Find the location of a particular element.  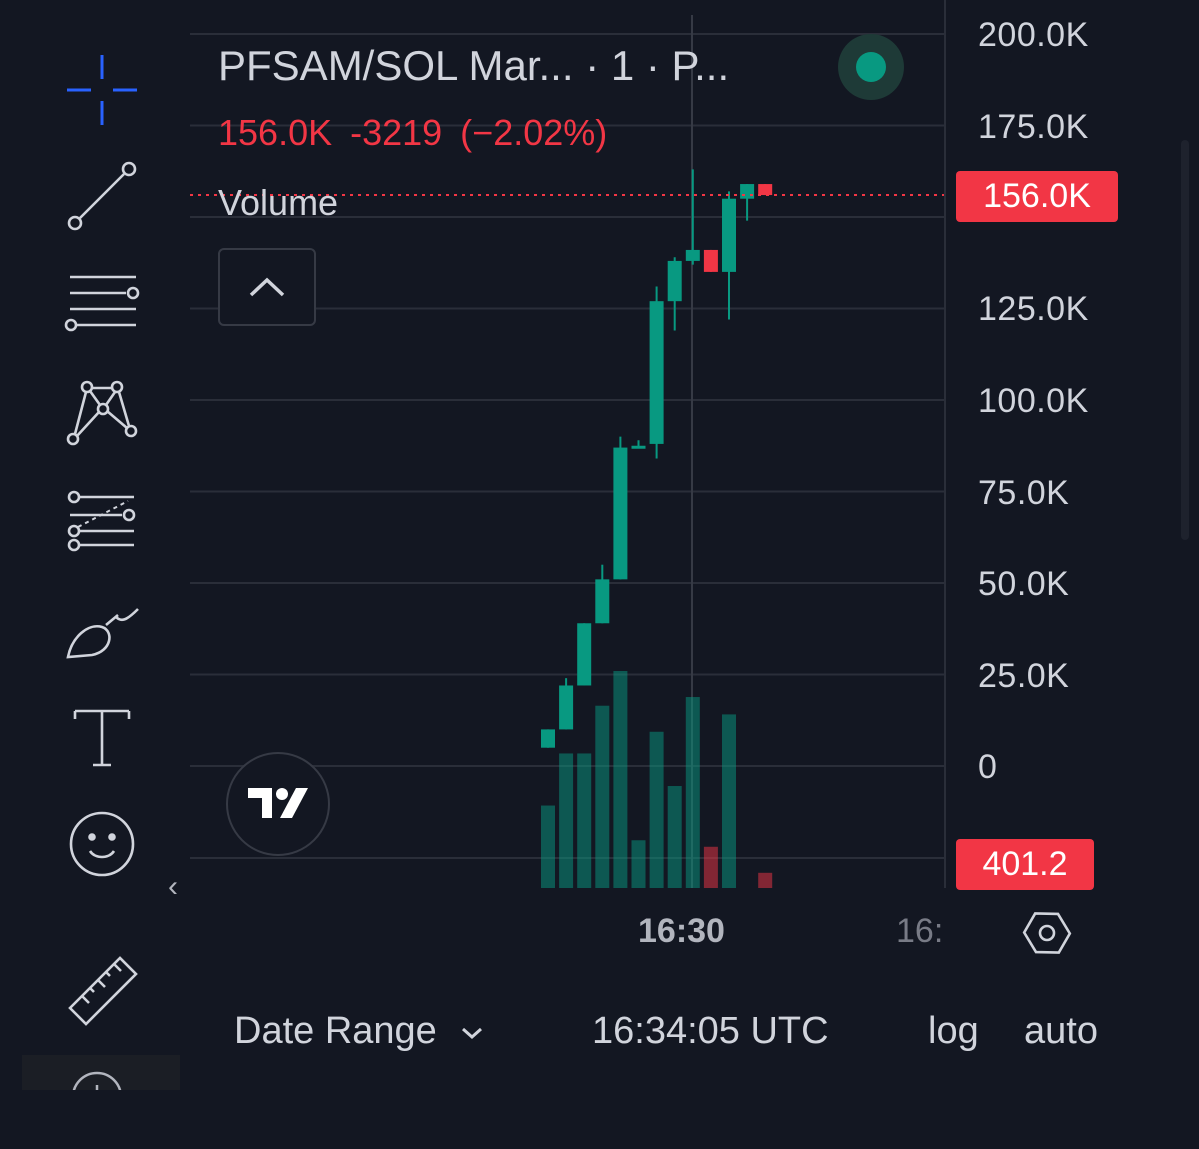

market-status-indicator is located at coordinates (871, 67).